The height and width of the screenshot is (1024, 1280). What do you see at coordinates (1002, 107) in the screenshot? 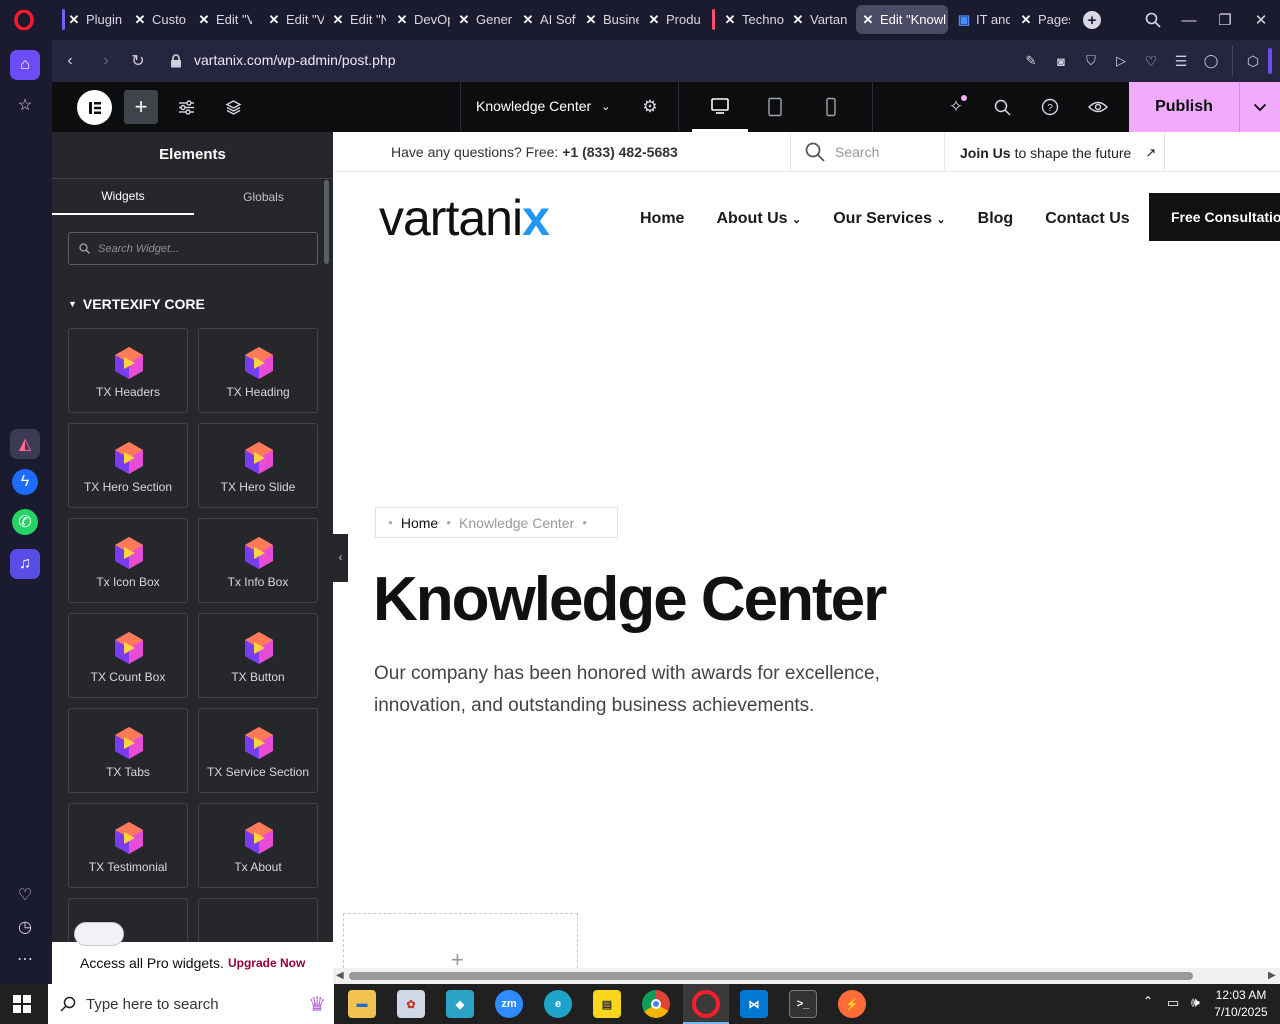
I see `finder-search-icon` at bounding box center [1002, 107].